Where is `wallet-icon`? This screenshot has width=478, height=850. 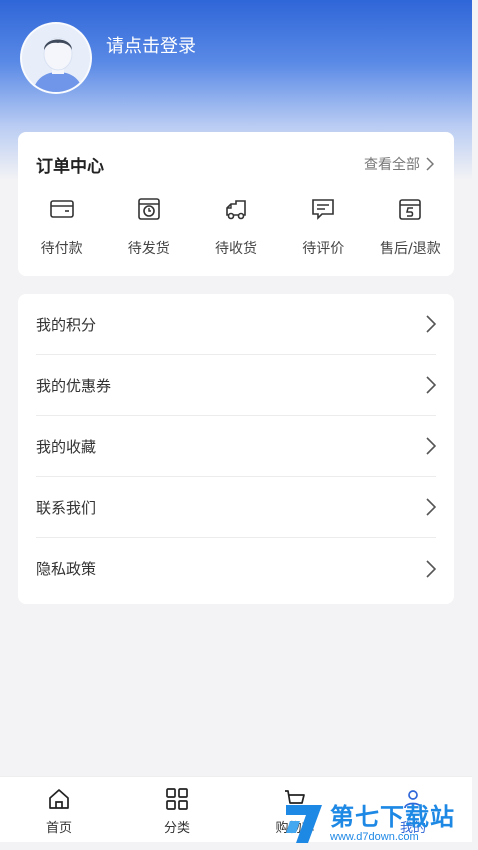 wallet-icon is located at coordinates (61, 209).